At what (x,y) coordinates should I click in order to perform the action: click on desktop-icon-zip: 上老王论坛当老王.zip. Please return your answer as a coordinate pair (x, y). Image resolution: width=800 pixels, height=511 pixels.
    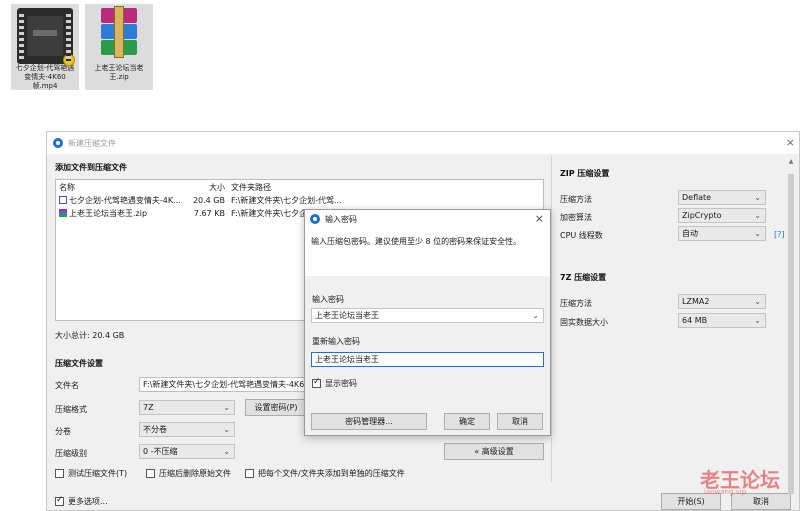
    Looking at the image, I should click on (119, 47).